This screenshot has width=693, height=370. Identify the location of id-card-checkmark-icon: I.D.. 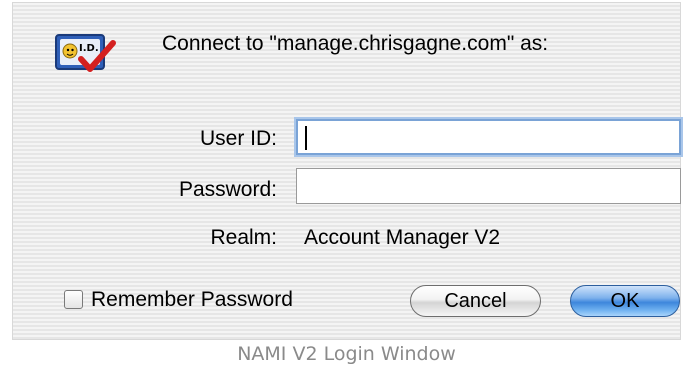
(86, 54).